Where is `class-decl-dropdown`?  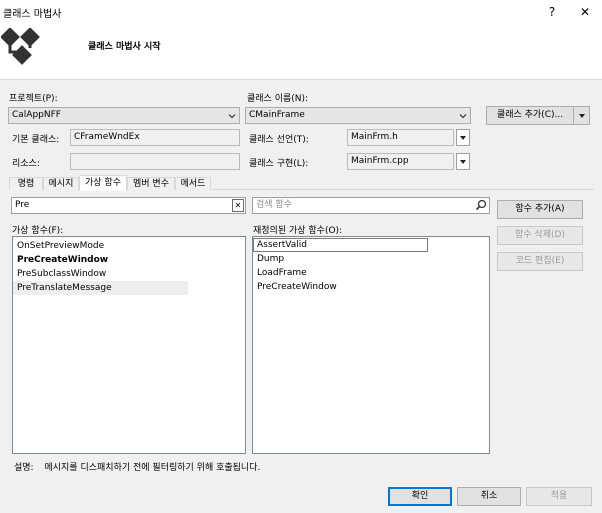
class-decl-dropdown is located at coordinates (463, 137).